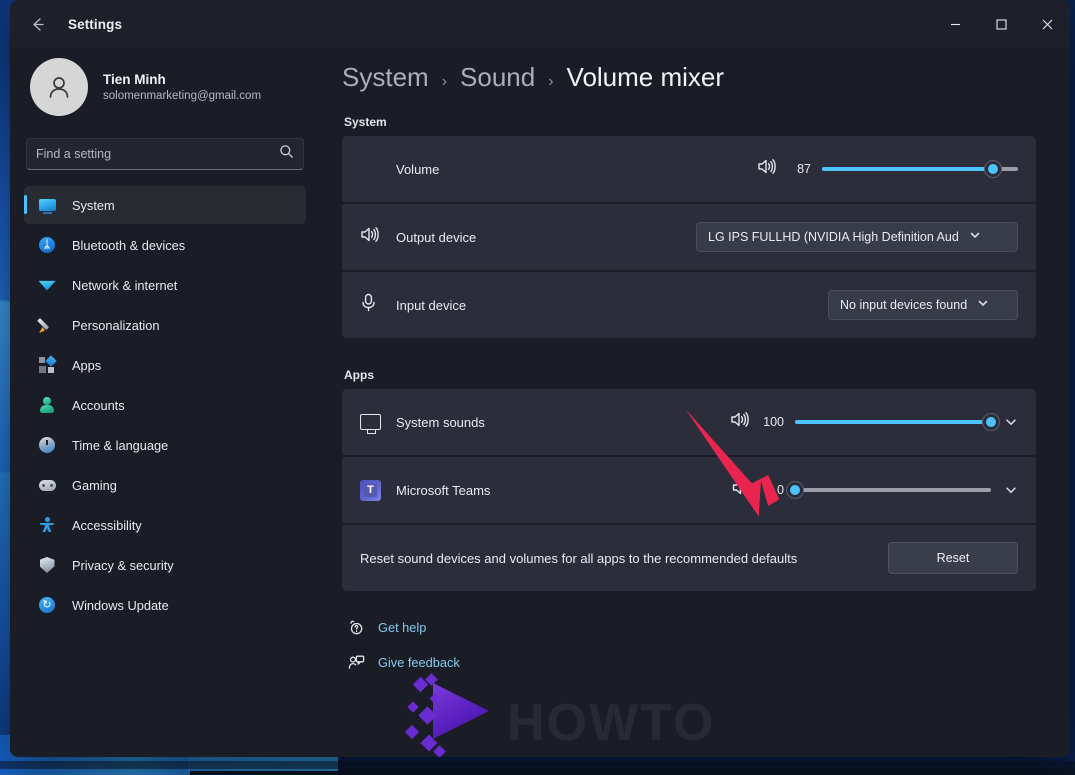 The width and height of the screenshot is (1075, 775). Describe the element at coordinates (923, 305) in the screenshot. I see `input-device-dropdown: No input devices found` at that location.